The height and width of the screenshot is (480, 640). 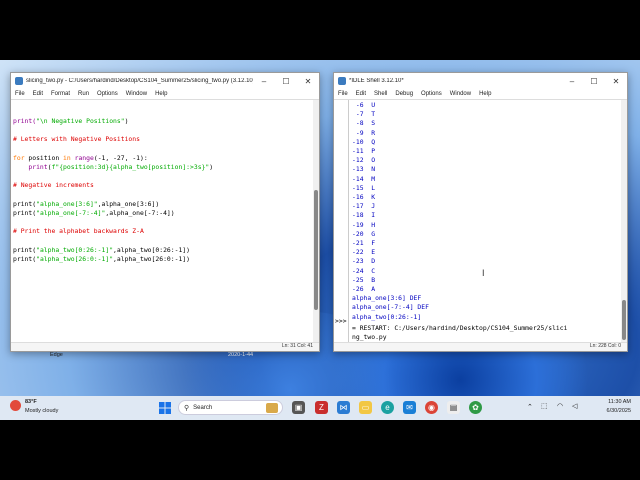 I want to click on code-line: print("\n Negative Positions"), so click(x=71, y=121).